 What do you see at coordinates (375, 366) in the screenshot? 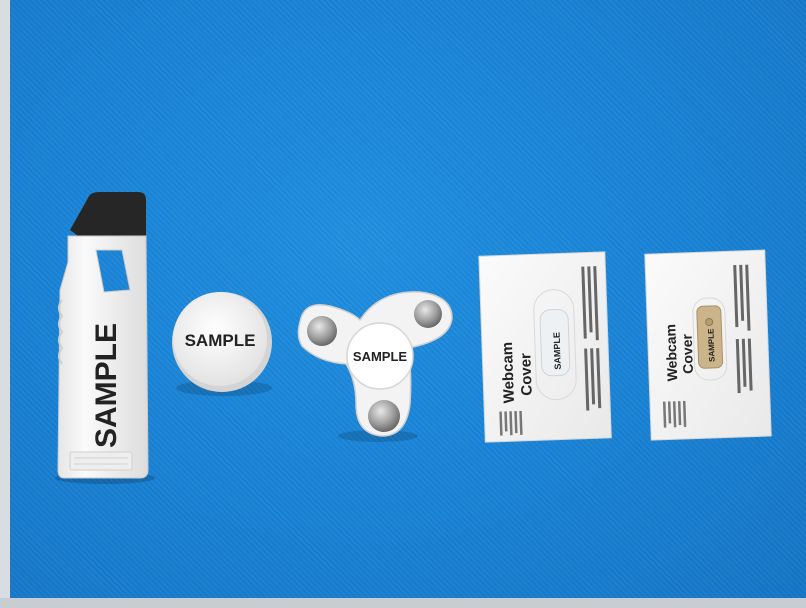
I see `fidget-spinner: SAMPLE` at bounding box center [375, 366].